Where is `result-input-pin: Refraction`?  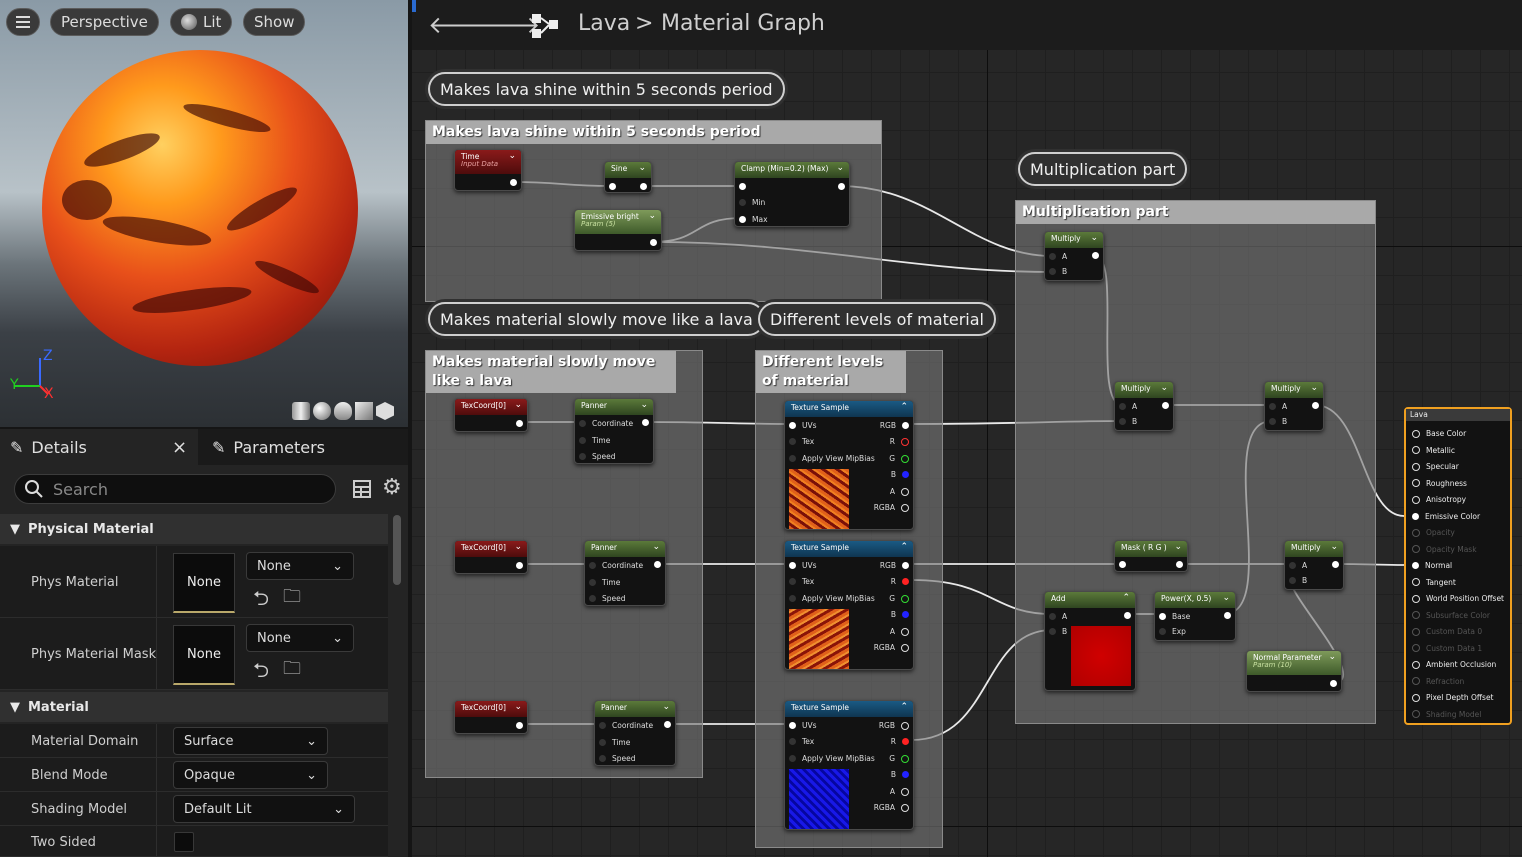 result-input-pin: Refraction is located at coordinates (1438, 681).